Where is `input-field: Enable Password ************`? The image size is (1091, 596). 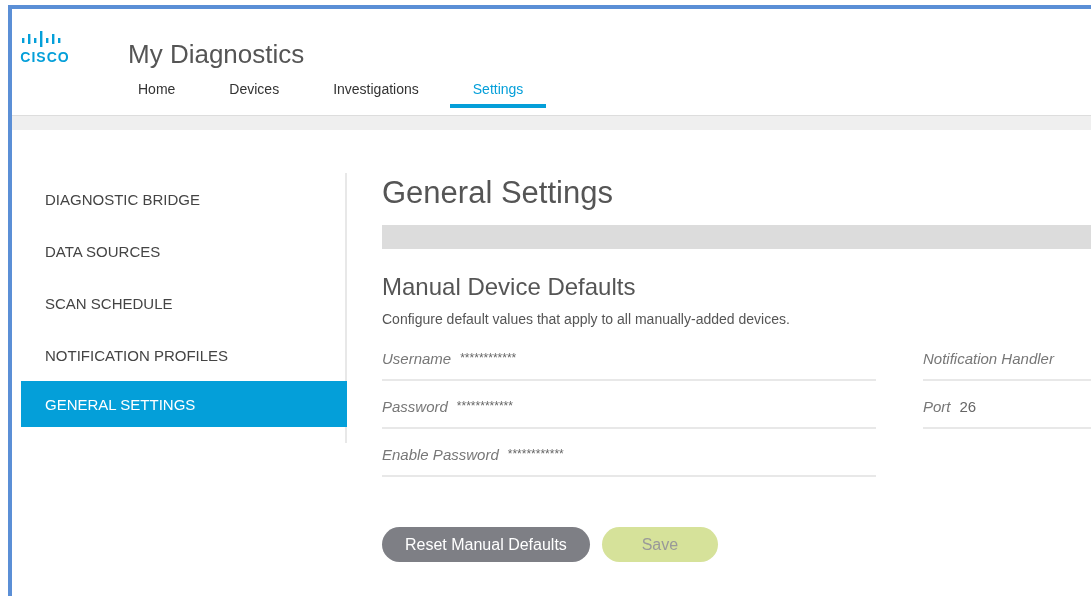 input-field: Enable Password ************ is located at coordinates (629, 453).